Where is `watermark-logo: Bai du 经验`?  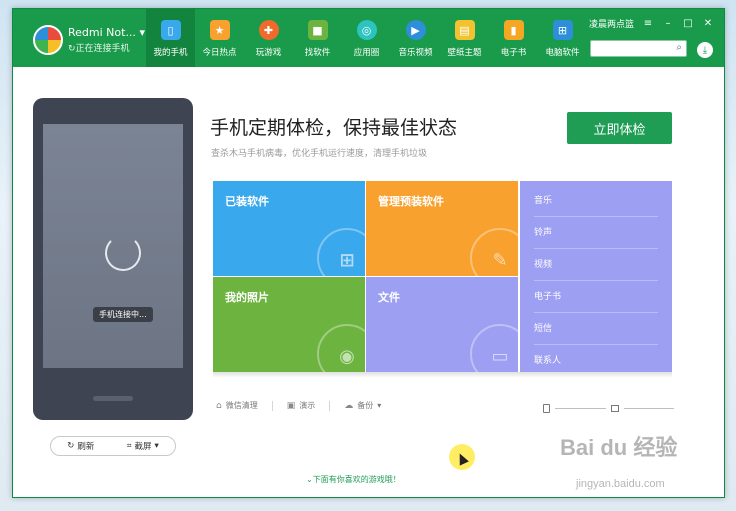
watermark-logo: Bai du 经验 is located at coordinates (619, 447).